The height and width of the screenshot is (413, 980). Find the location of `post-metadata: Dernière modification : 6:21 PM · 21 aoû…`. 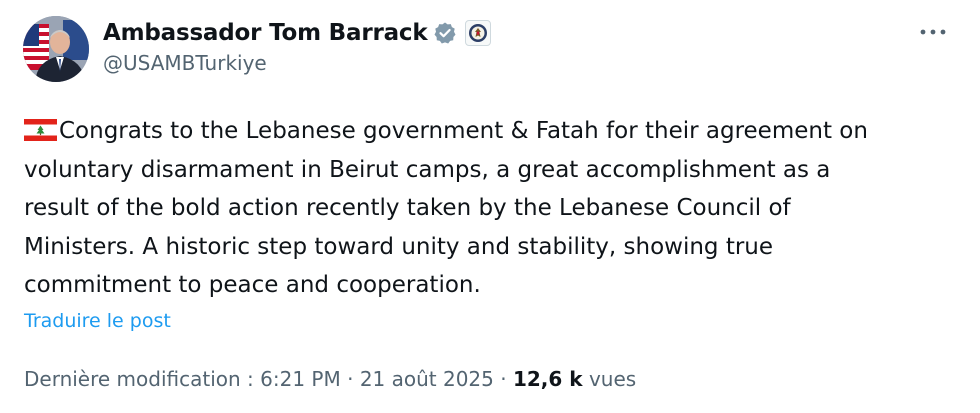

post-metadata: Dernière modification : 6:21 PM · 21 aoû… is located at coordinates (330, 379).